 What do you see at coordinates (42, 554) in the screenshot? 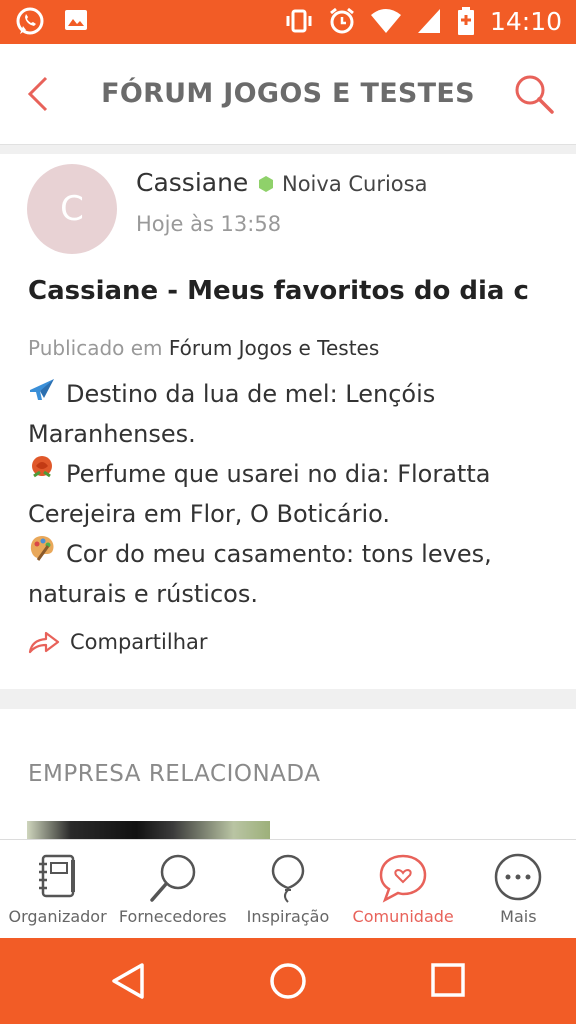
I see `palette-icon` at bounding box center [42, 554].